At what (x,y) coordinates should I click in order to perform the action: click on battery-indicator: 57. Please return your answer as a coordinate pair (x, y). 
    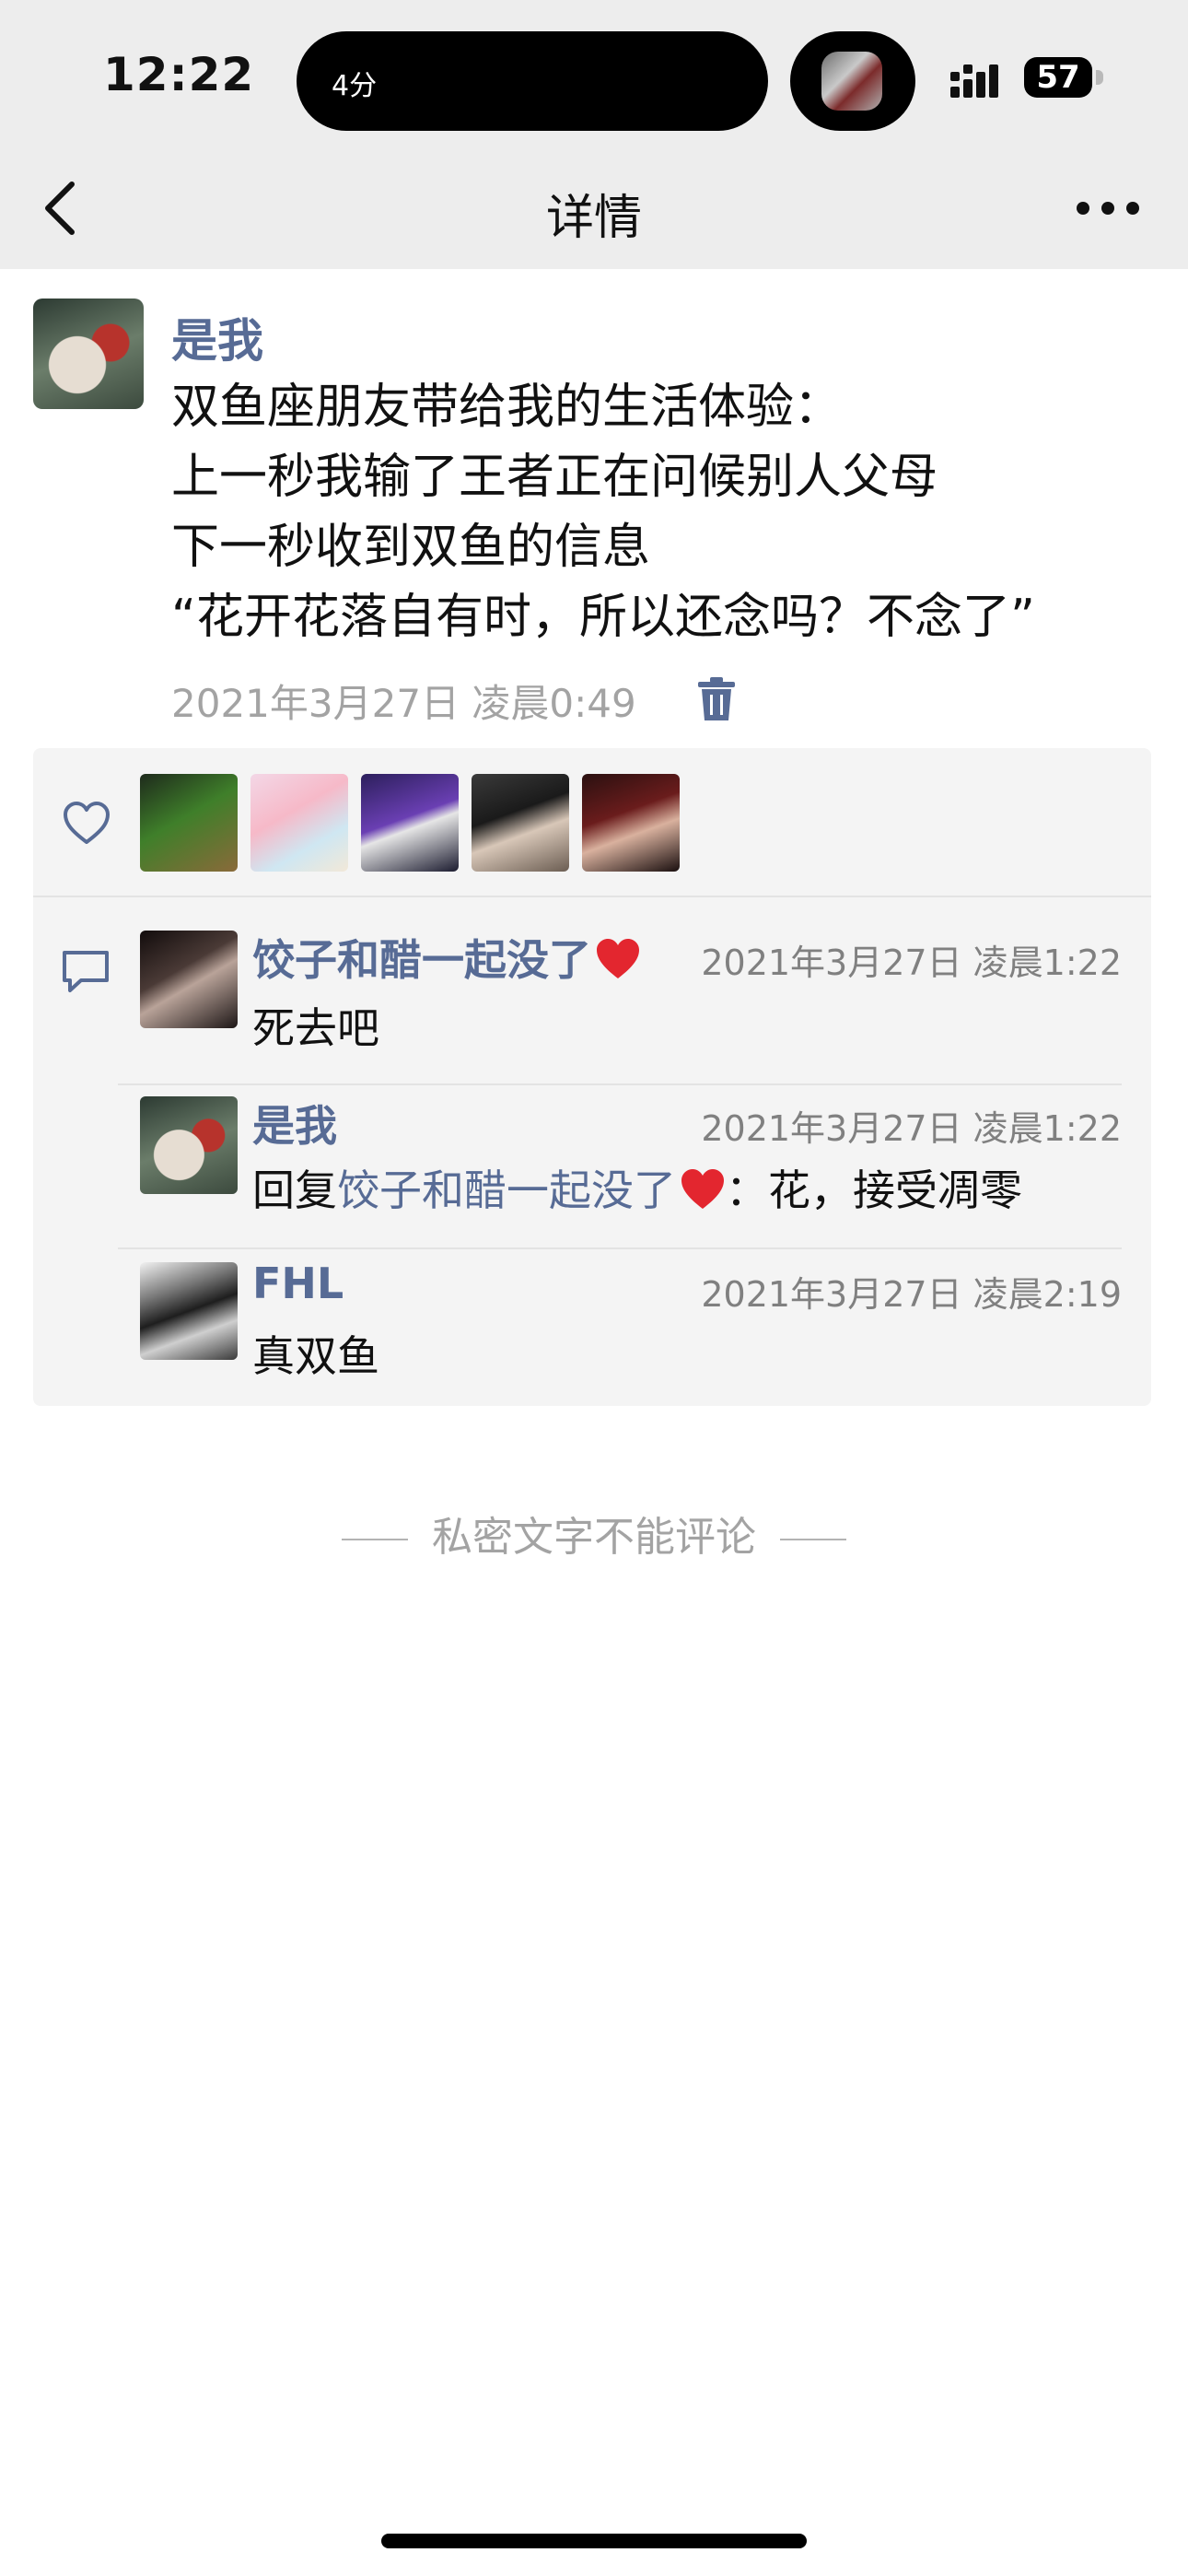
    Looking at the image, I should click on (1058, 77).